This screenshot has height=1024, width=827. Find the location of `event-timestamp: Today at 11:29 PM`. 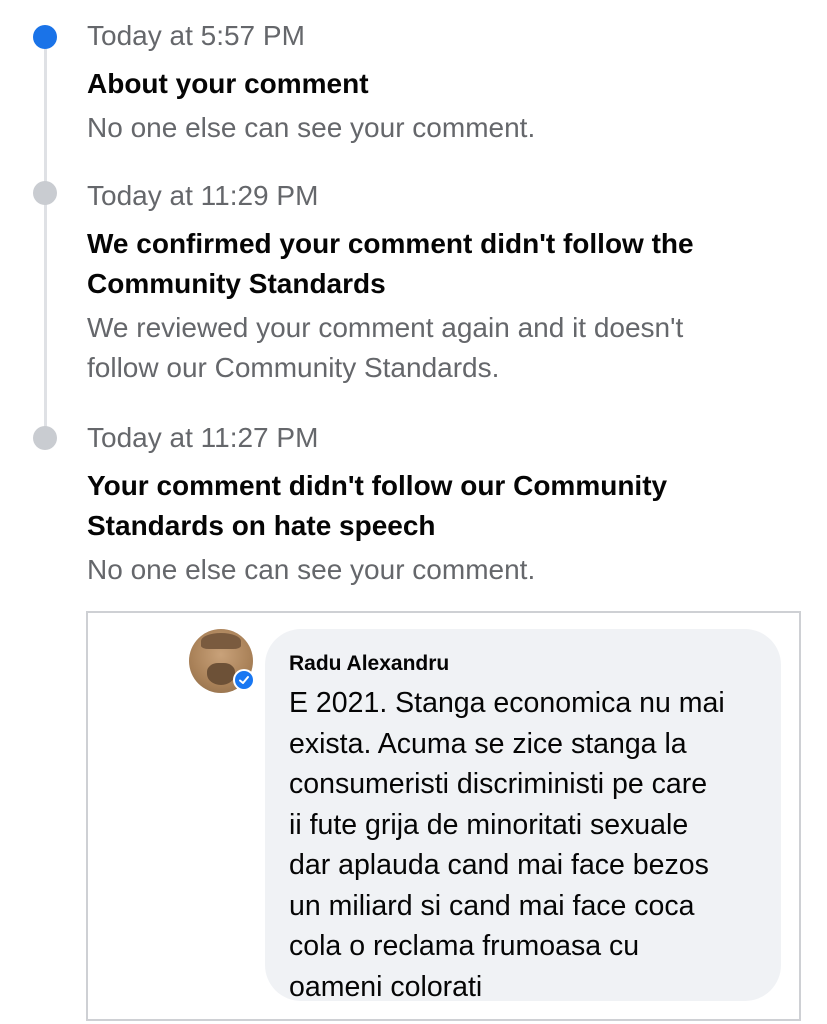

event-timestamp: Today at 11:29 PM is located at coordinates (203, 195).